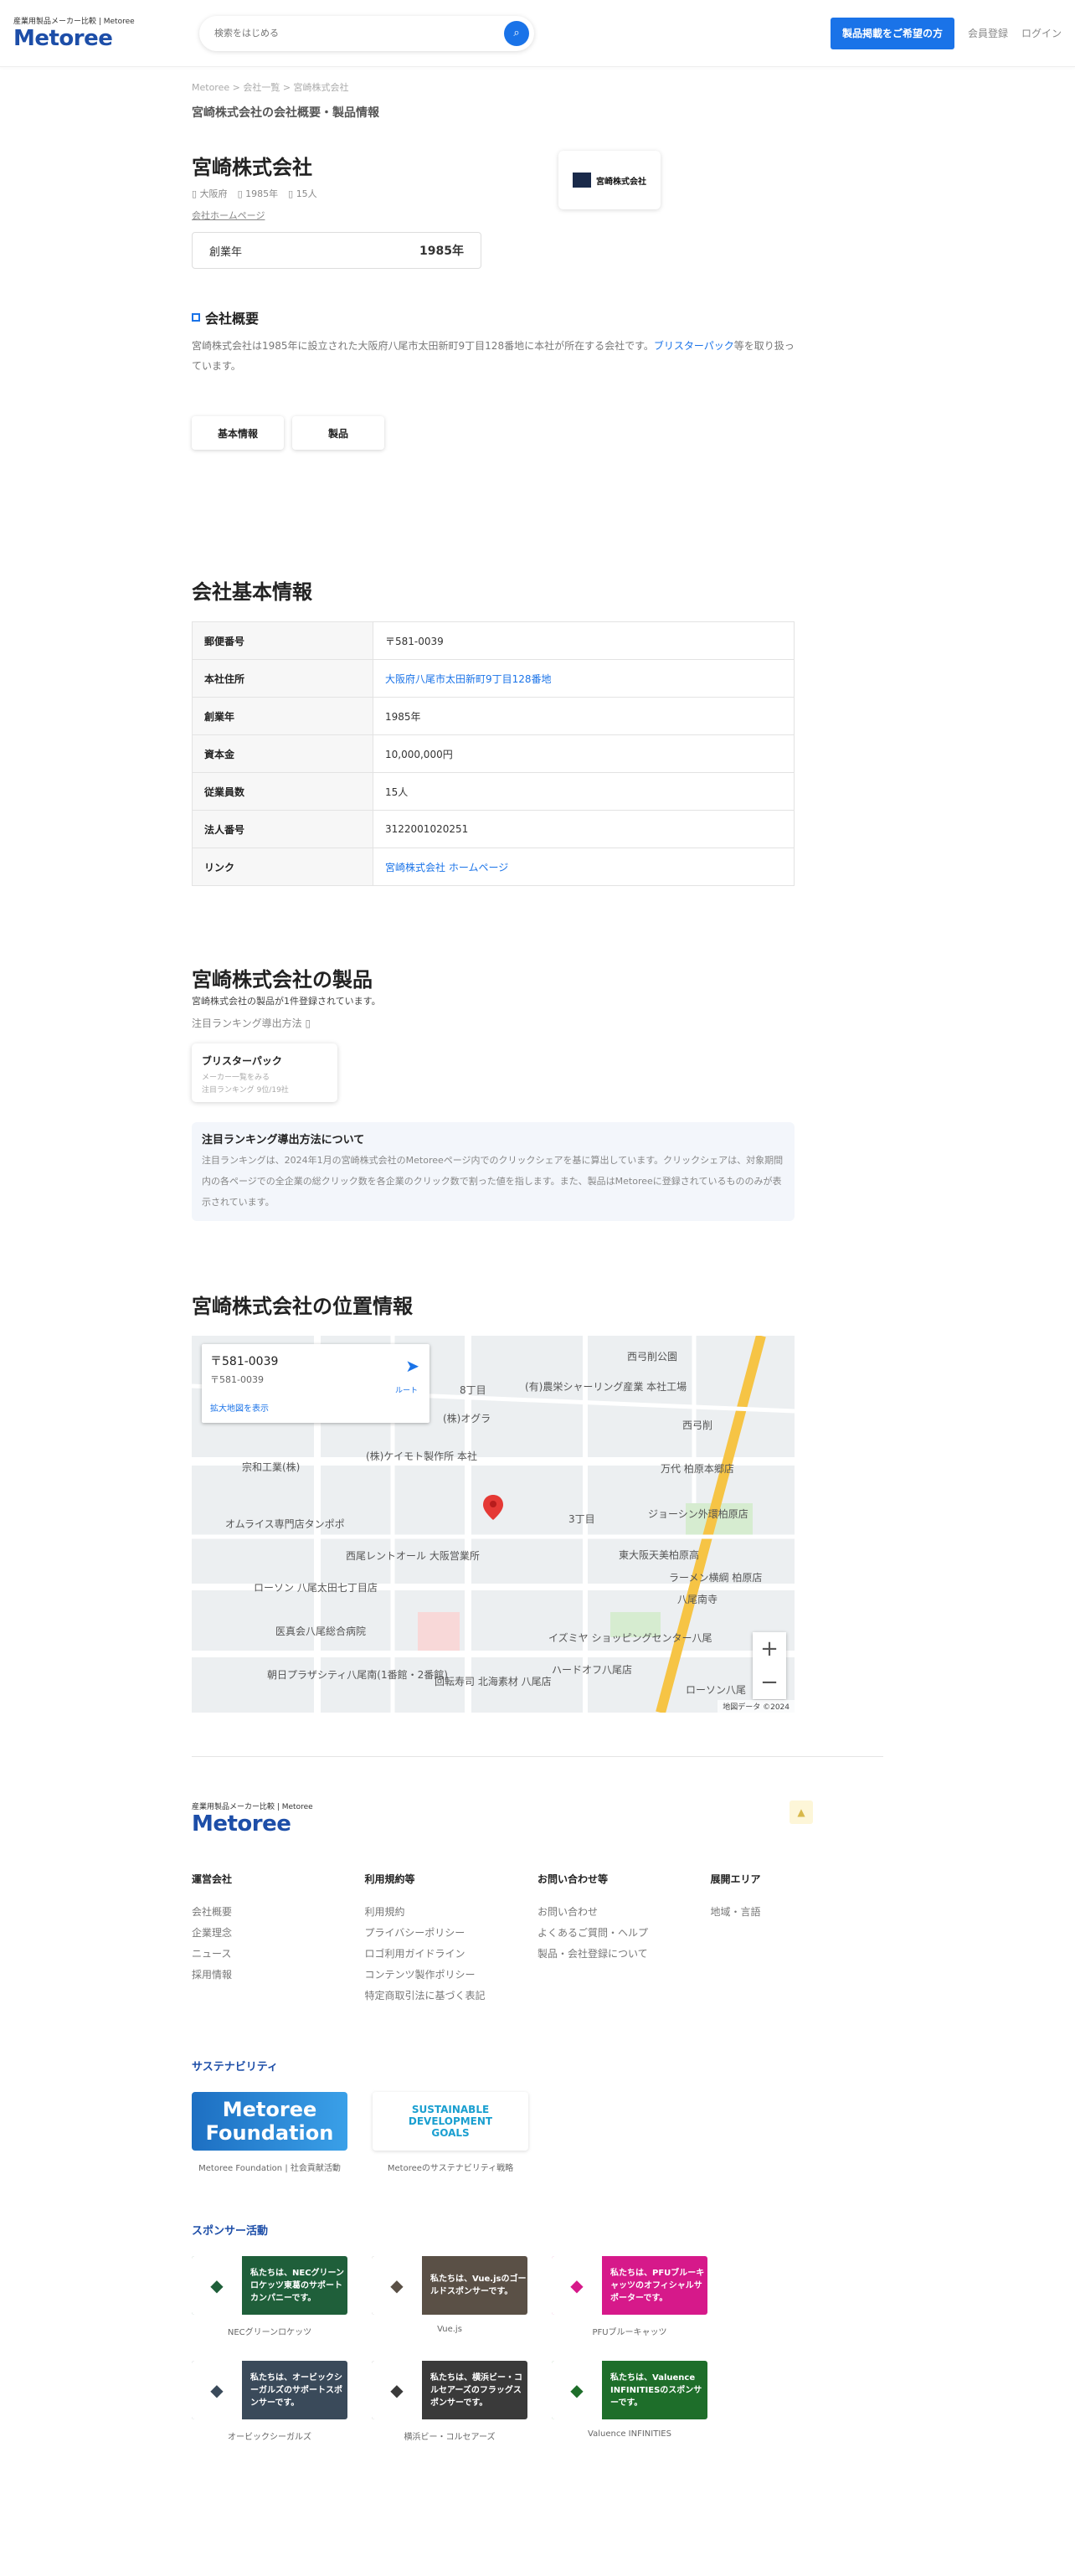 The image size is (1075, 2576). Describe the element at coordinates (584, 716) in the screenshot. I see `info-value: 1985年` at that location.